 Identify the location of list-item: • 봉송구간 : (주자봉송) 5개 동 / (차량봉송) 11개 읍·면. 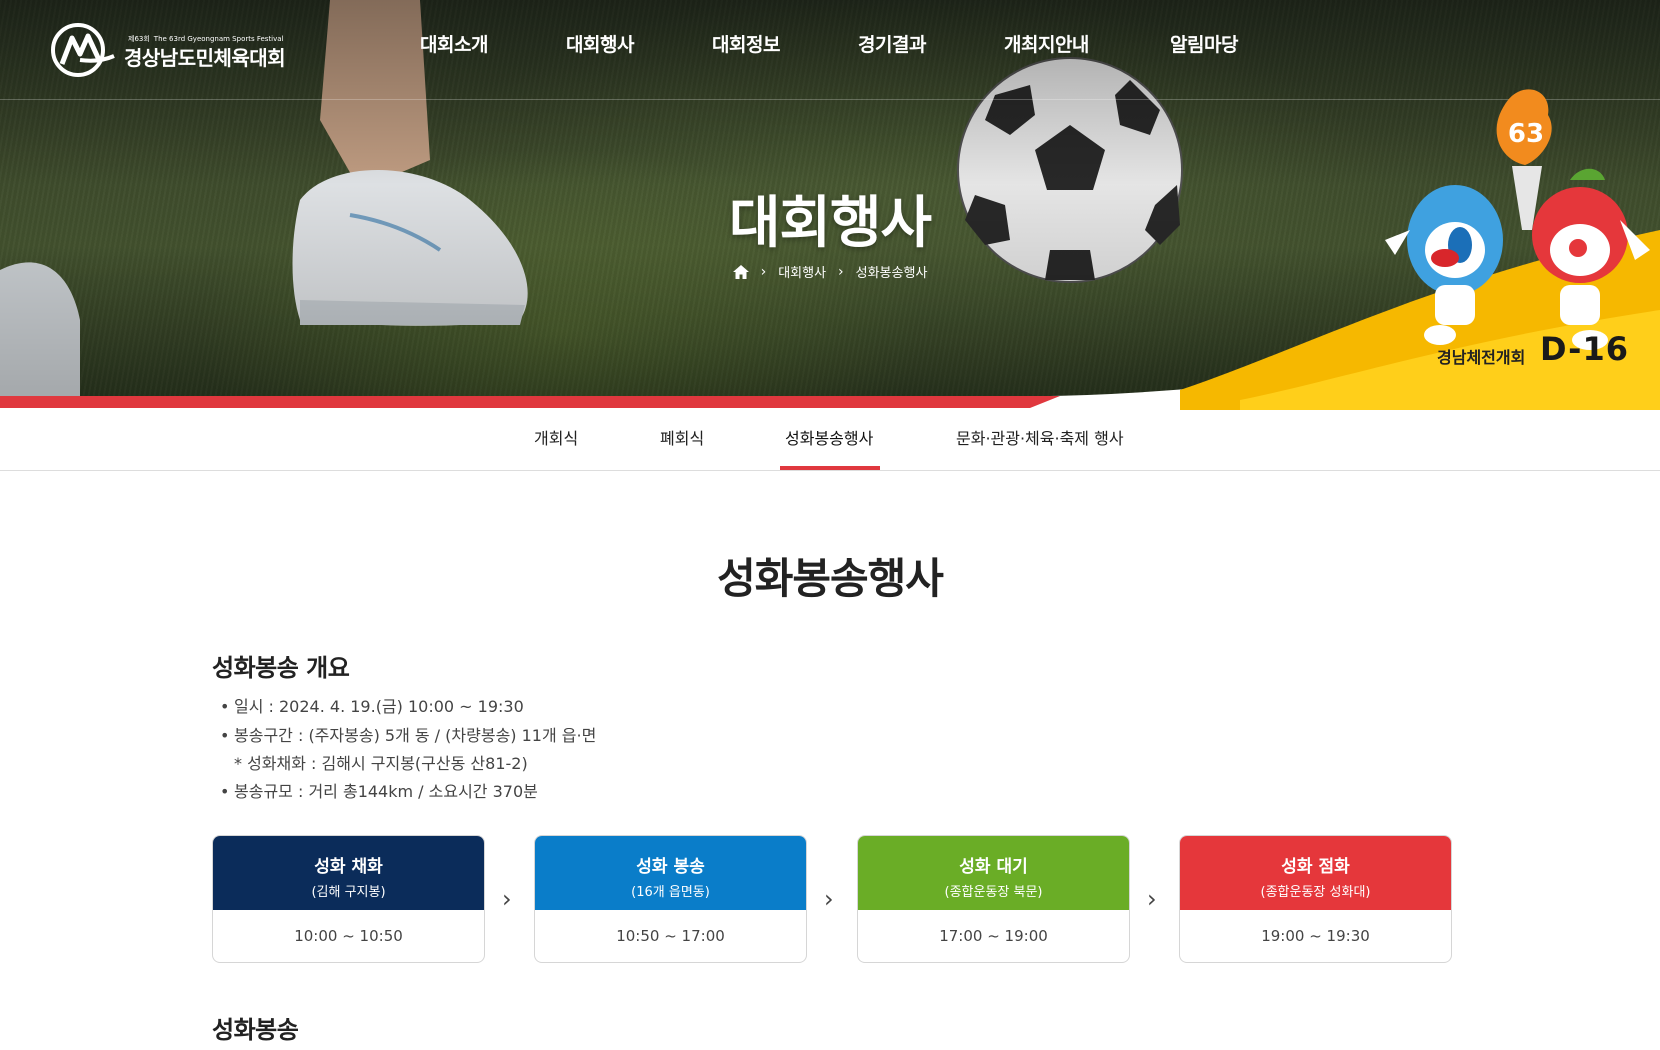
(408, 735).